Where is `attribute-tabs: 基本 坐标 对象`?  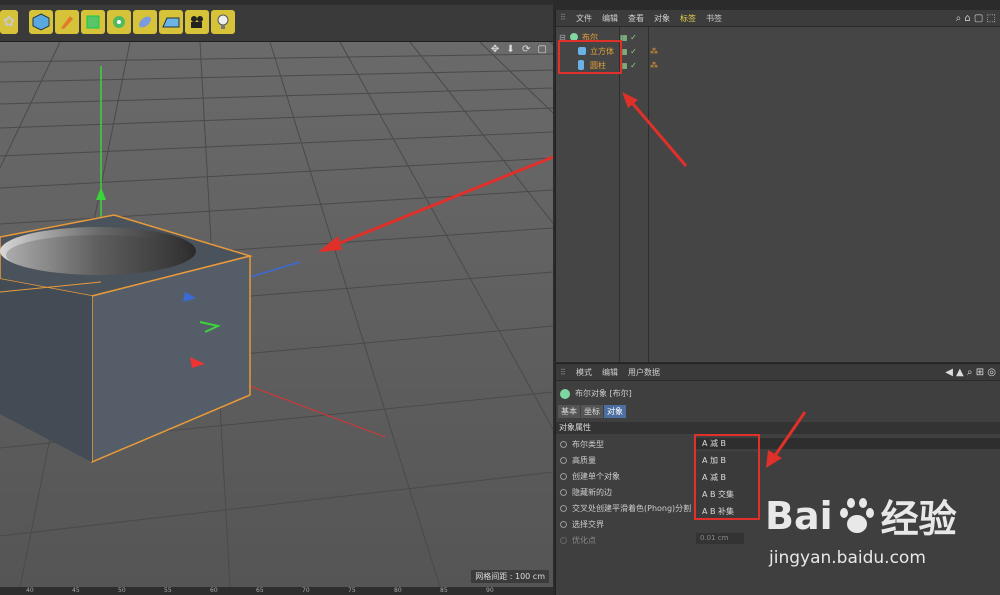 attribute-tabs: 基本 坐标 对象 is located at coordinates (592, 411).